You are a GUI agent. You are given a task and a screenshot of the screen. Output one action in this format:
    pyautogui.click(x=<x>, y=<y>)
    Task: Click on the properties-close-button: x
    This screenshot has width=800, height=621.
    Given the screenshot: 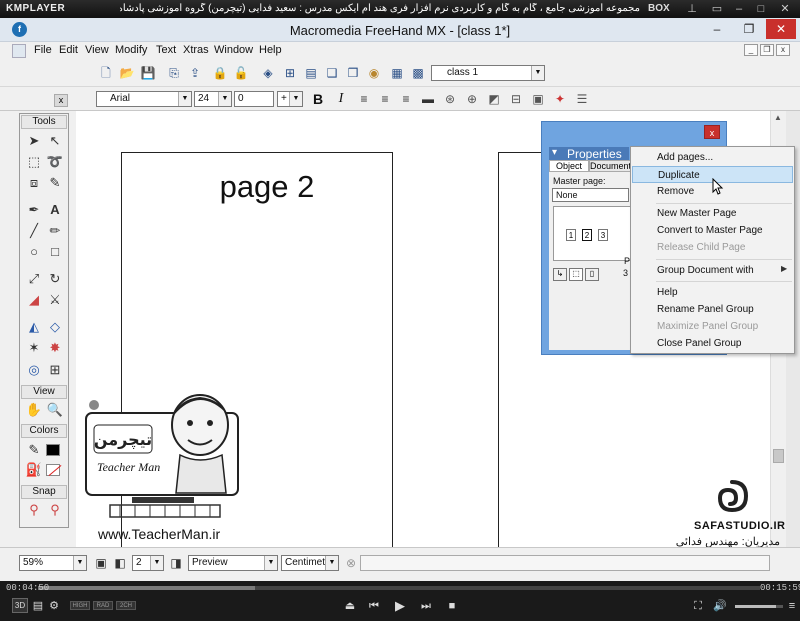 What is the action you would take?
    pyautogui.click(x=712, y=132)
    